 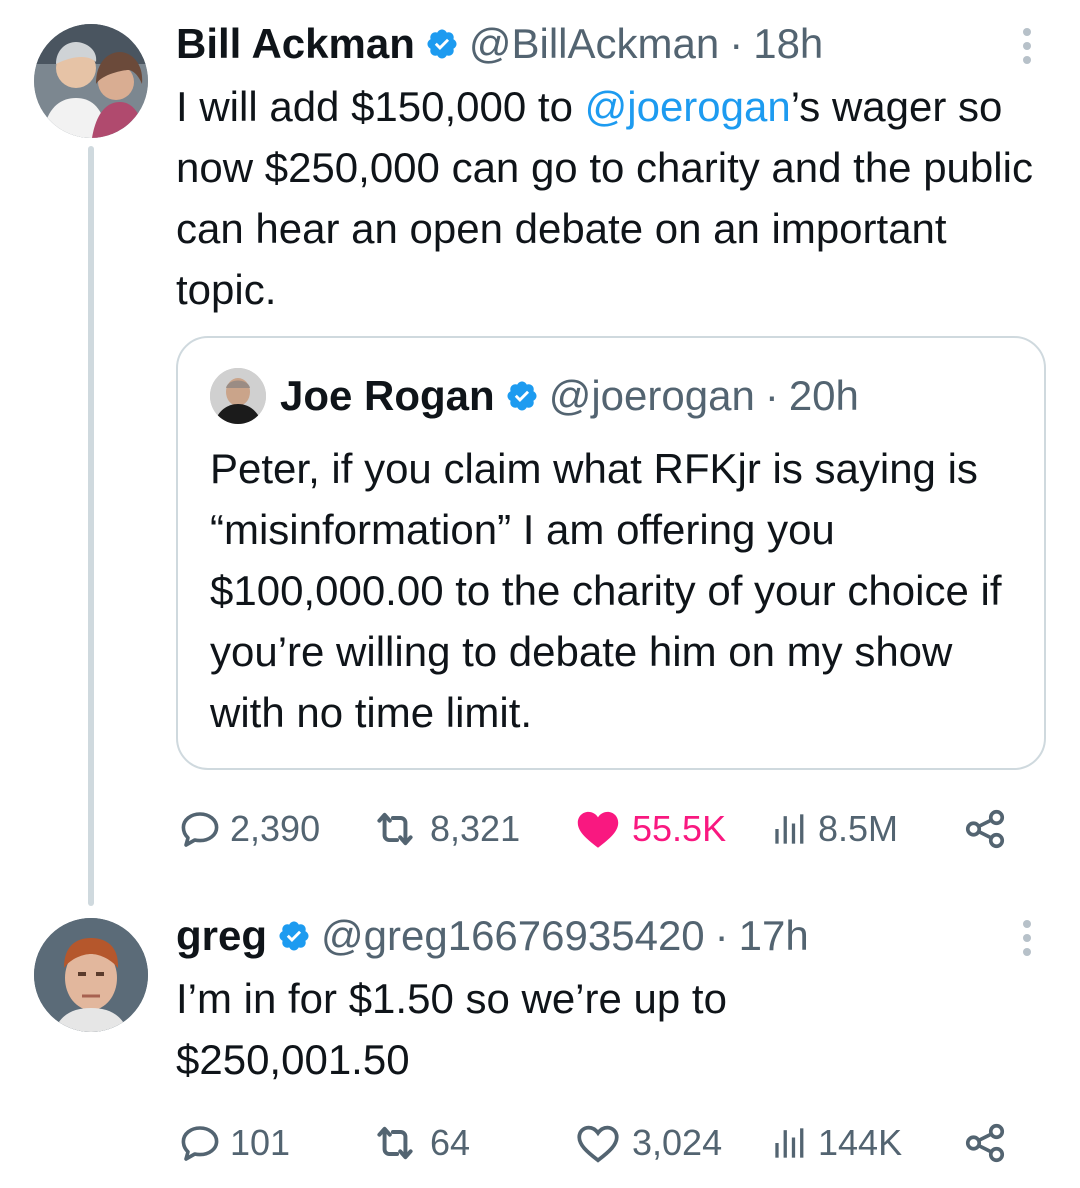 I want to click on reply-count: 2,390, so click(x=275, y=828).